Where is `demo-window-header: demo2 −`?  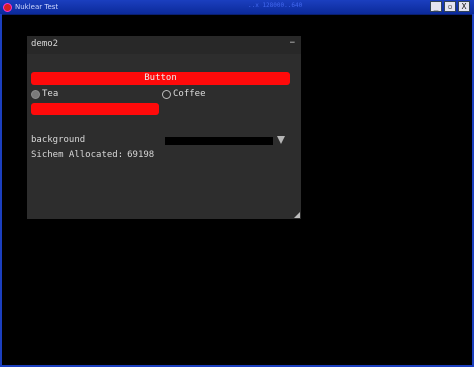 demo-window-header: demo2 − is located at coordinates (164, 45).